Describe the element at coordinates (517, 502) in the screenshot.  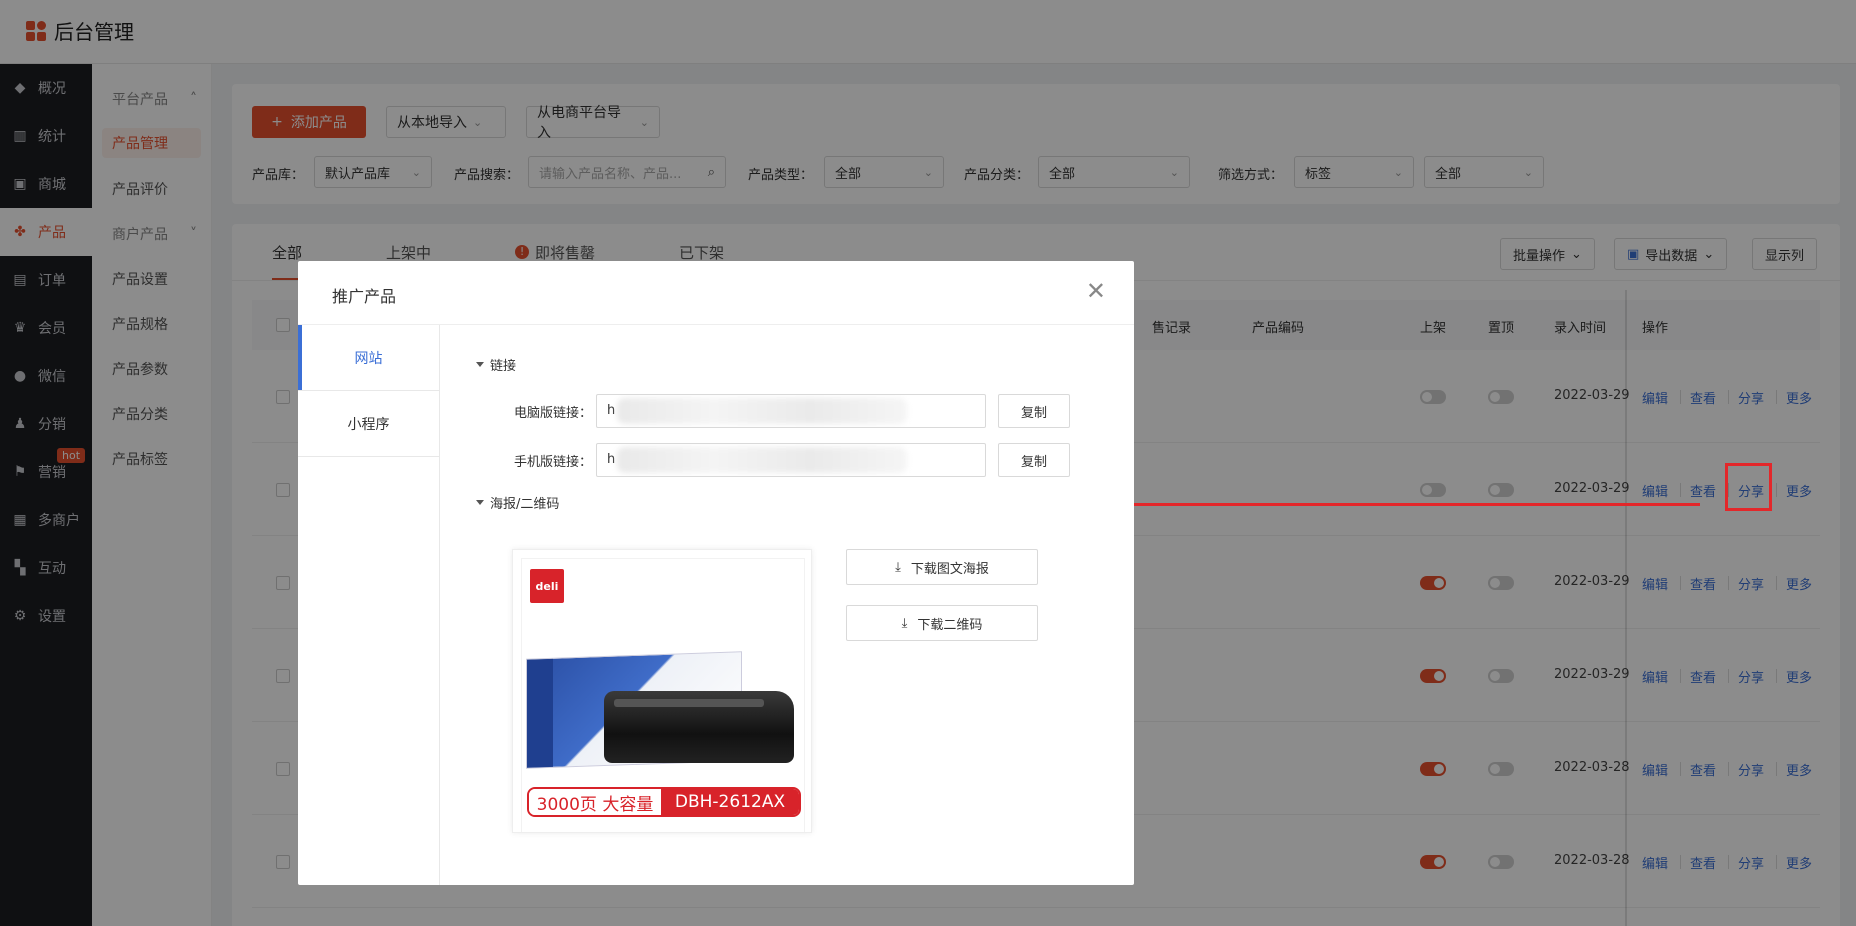
I see `poster-section-toggle: 海报/二维码` at that location.